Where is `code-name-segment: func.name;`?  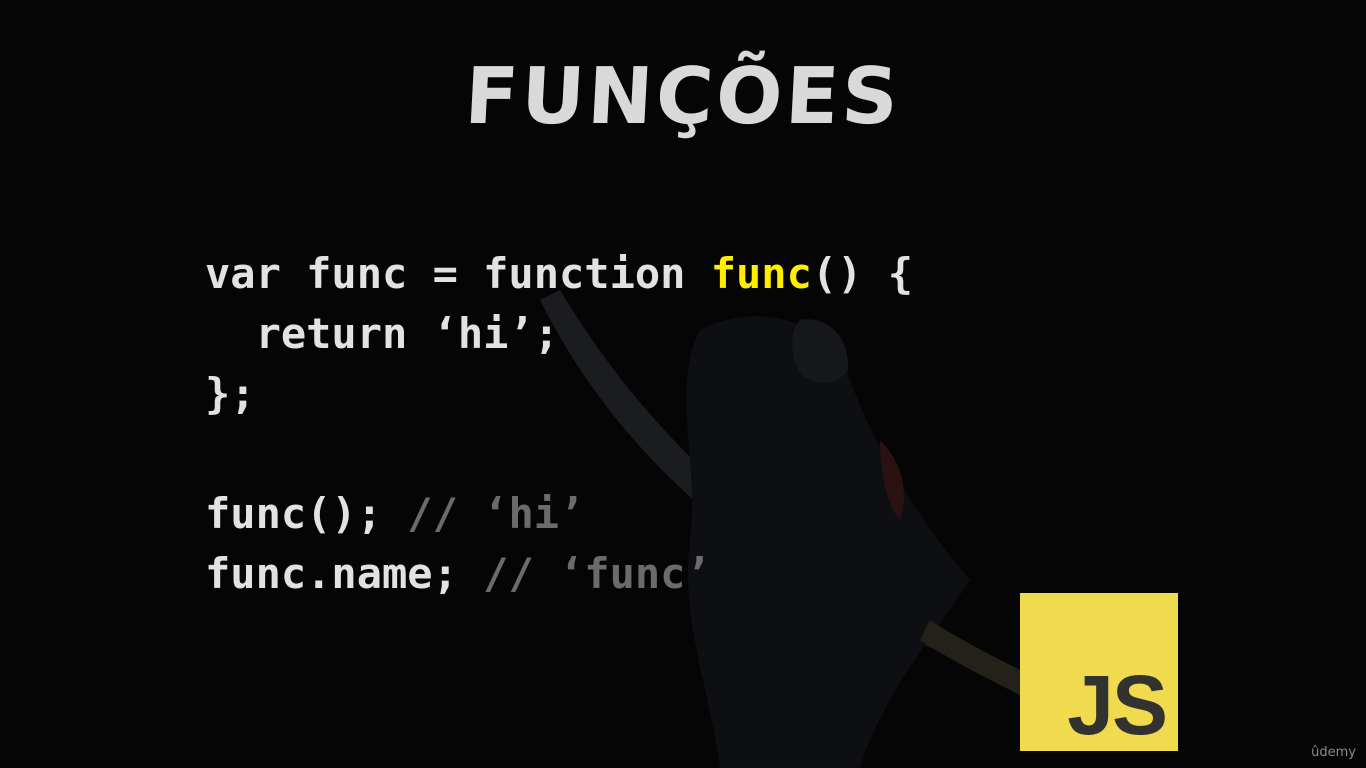 code-name-segment: func.name; is located at coordinates (344, 573).